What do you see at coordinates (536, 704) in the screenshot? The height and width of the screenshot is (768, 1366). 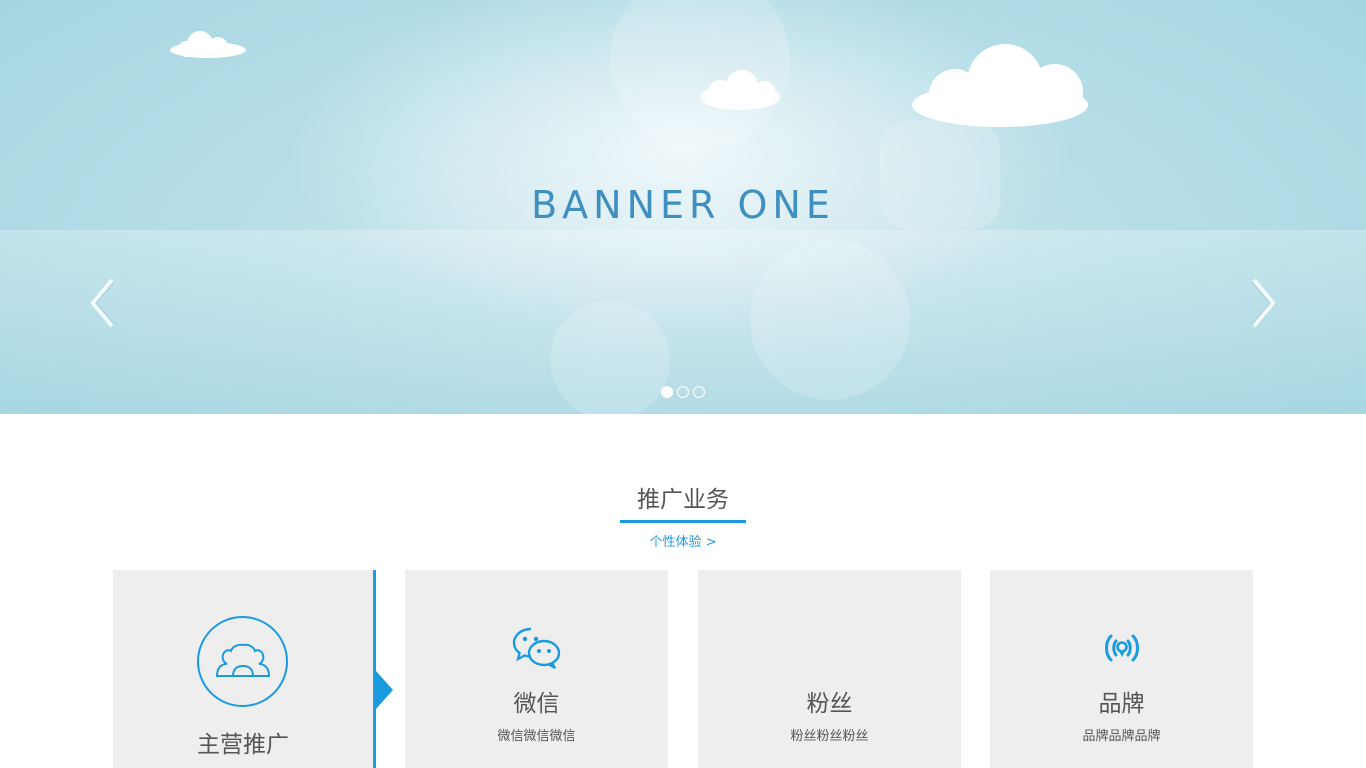 I see `card-title: 微信` at bounding box center [536, 704].